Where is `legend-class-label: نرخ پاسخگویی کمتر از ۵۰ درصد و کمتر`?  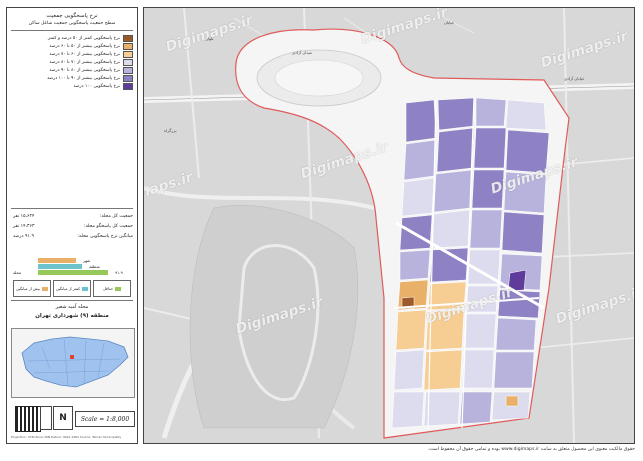 legend-class-label: نرخ پاسخگویی کمتر از ۵۰ درصد و کمتر is located at coordinates (84, 38).